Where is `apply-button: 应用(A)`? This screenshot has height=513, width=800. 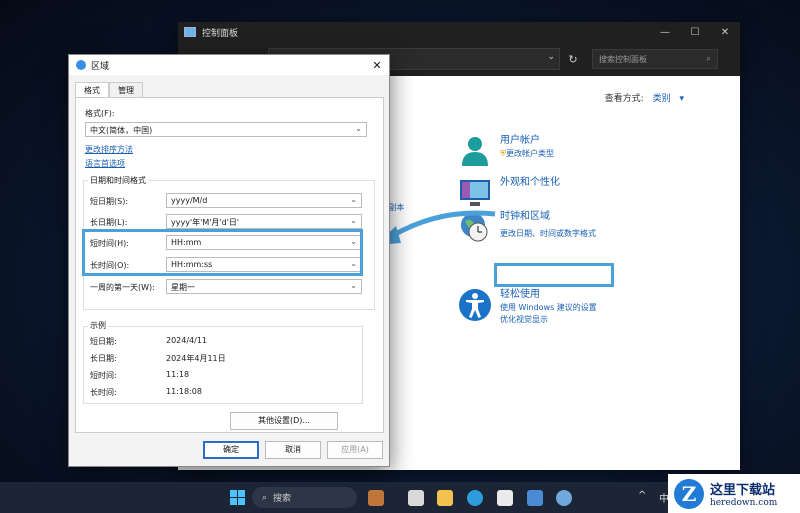 apply-button: 应用(A) is located at coordinates (355, 450).